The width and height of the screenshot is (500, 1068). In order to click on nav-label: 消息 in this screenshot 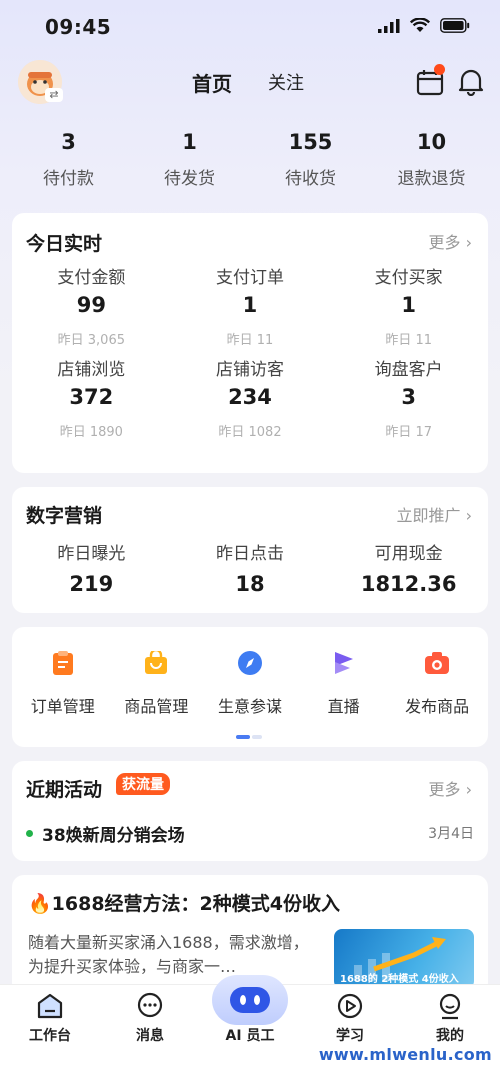, I will do `click(150, 1036)`.